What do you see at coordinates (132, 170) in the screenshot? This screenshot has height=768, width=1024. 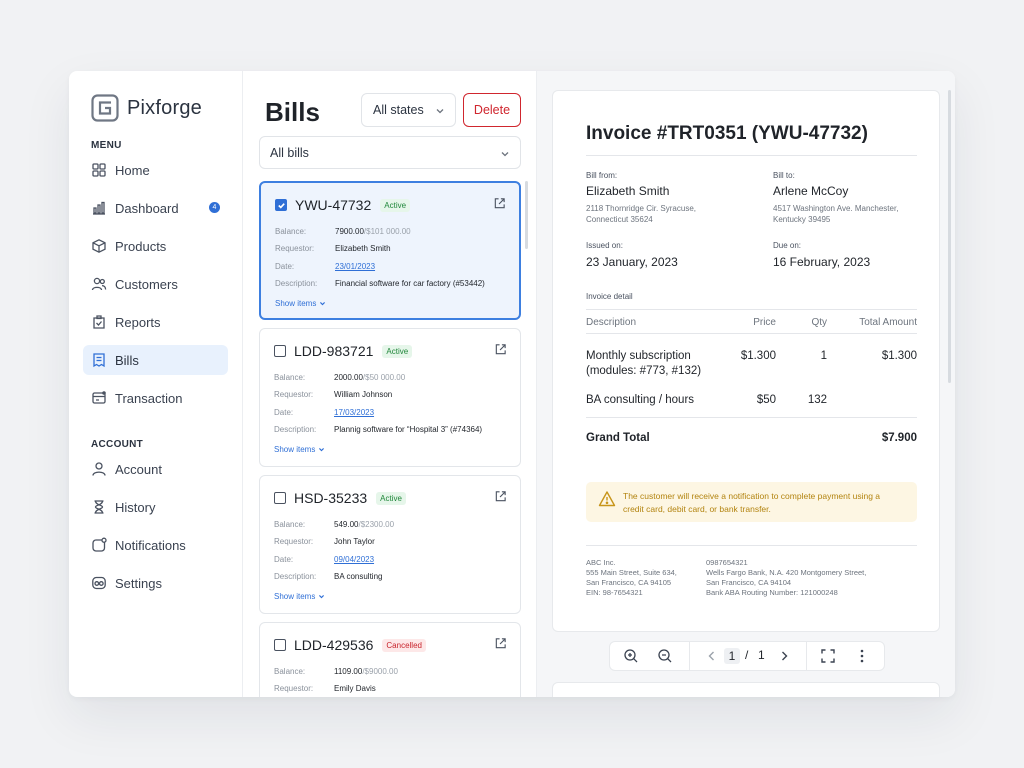 I see `sidebar-item-label: Home` at bounding box center [132, 170].